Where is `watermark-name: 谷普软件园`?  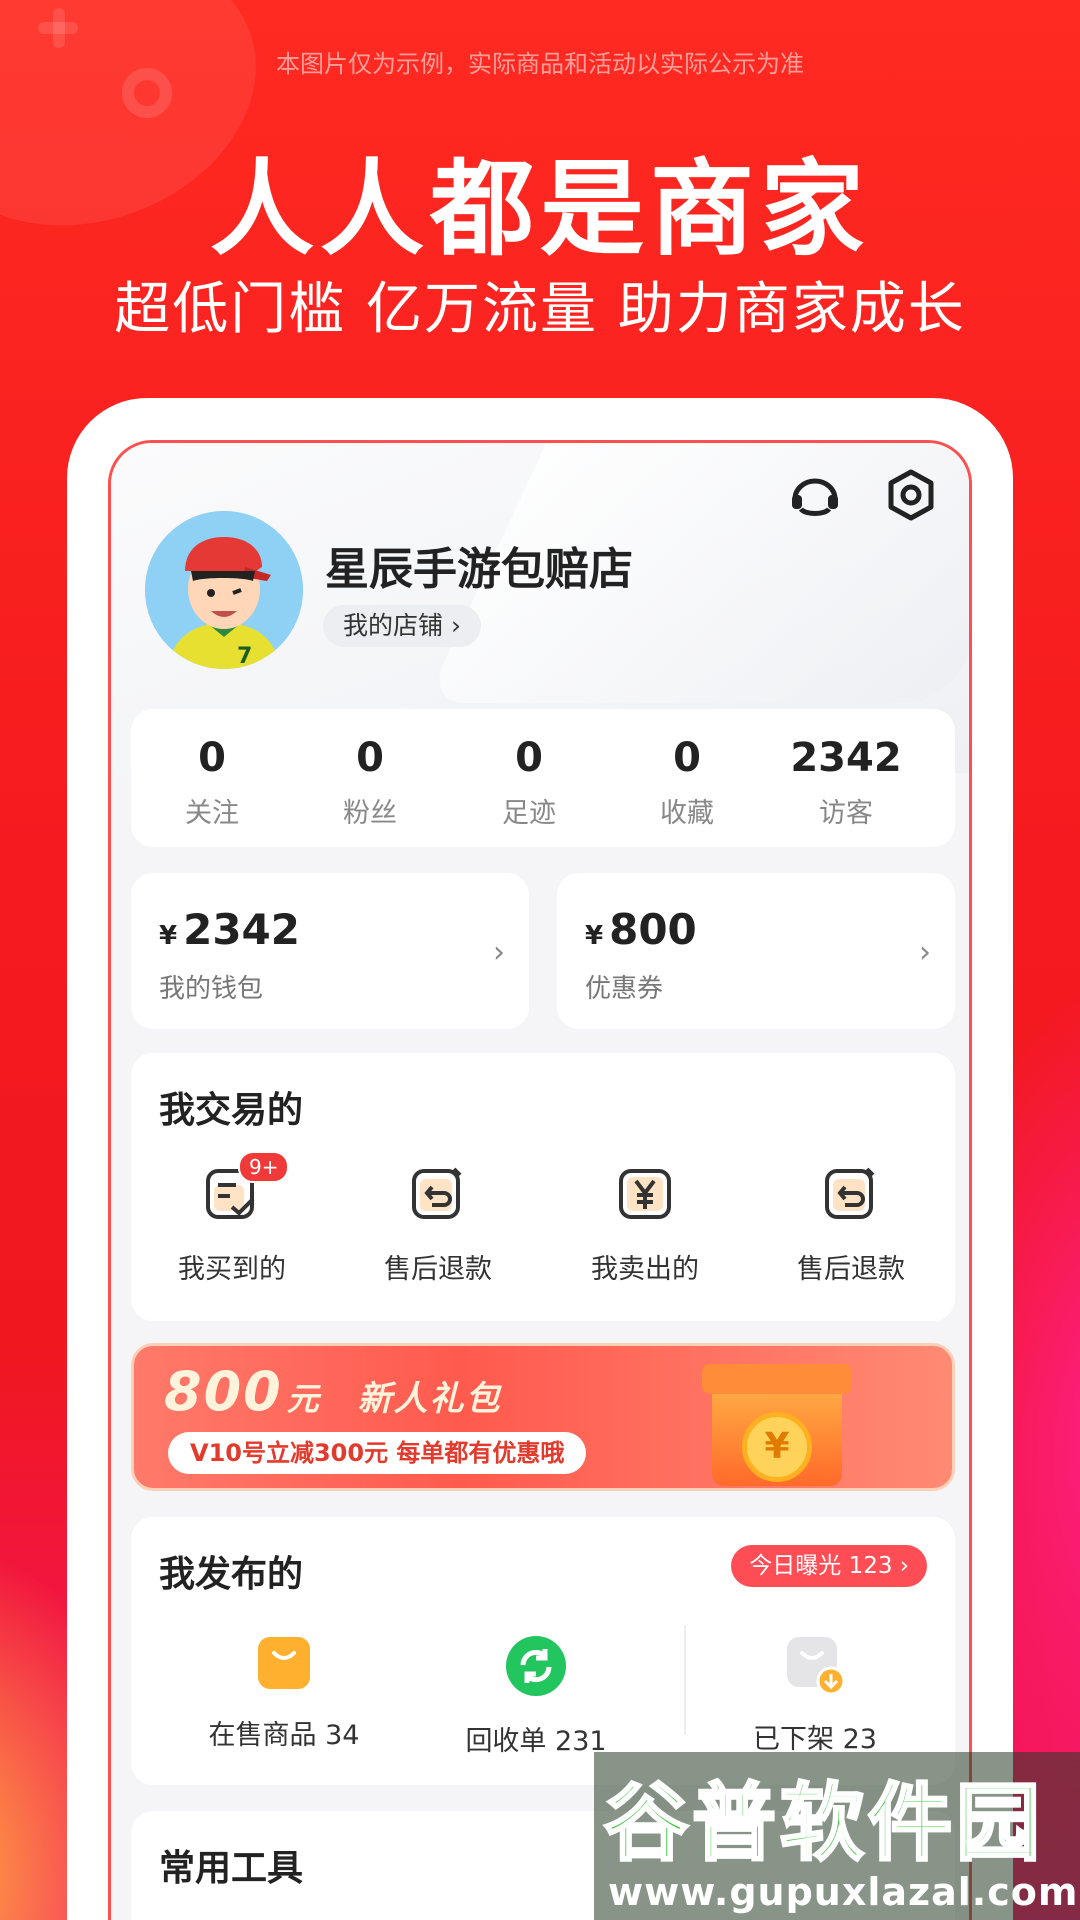
watermark-name: 谷普软件园 is located at coordinates (823, 1823).